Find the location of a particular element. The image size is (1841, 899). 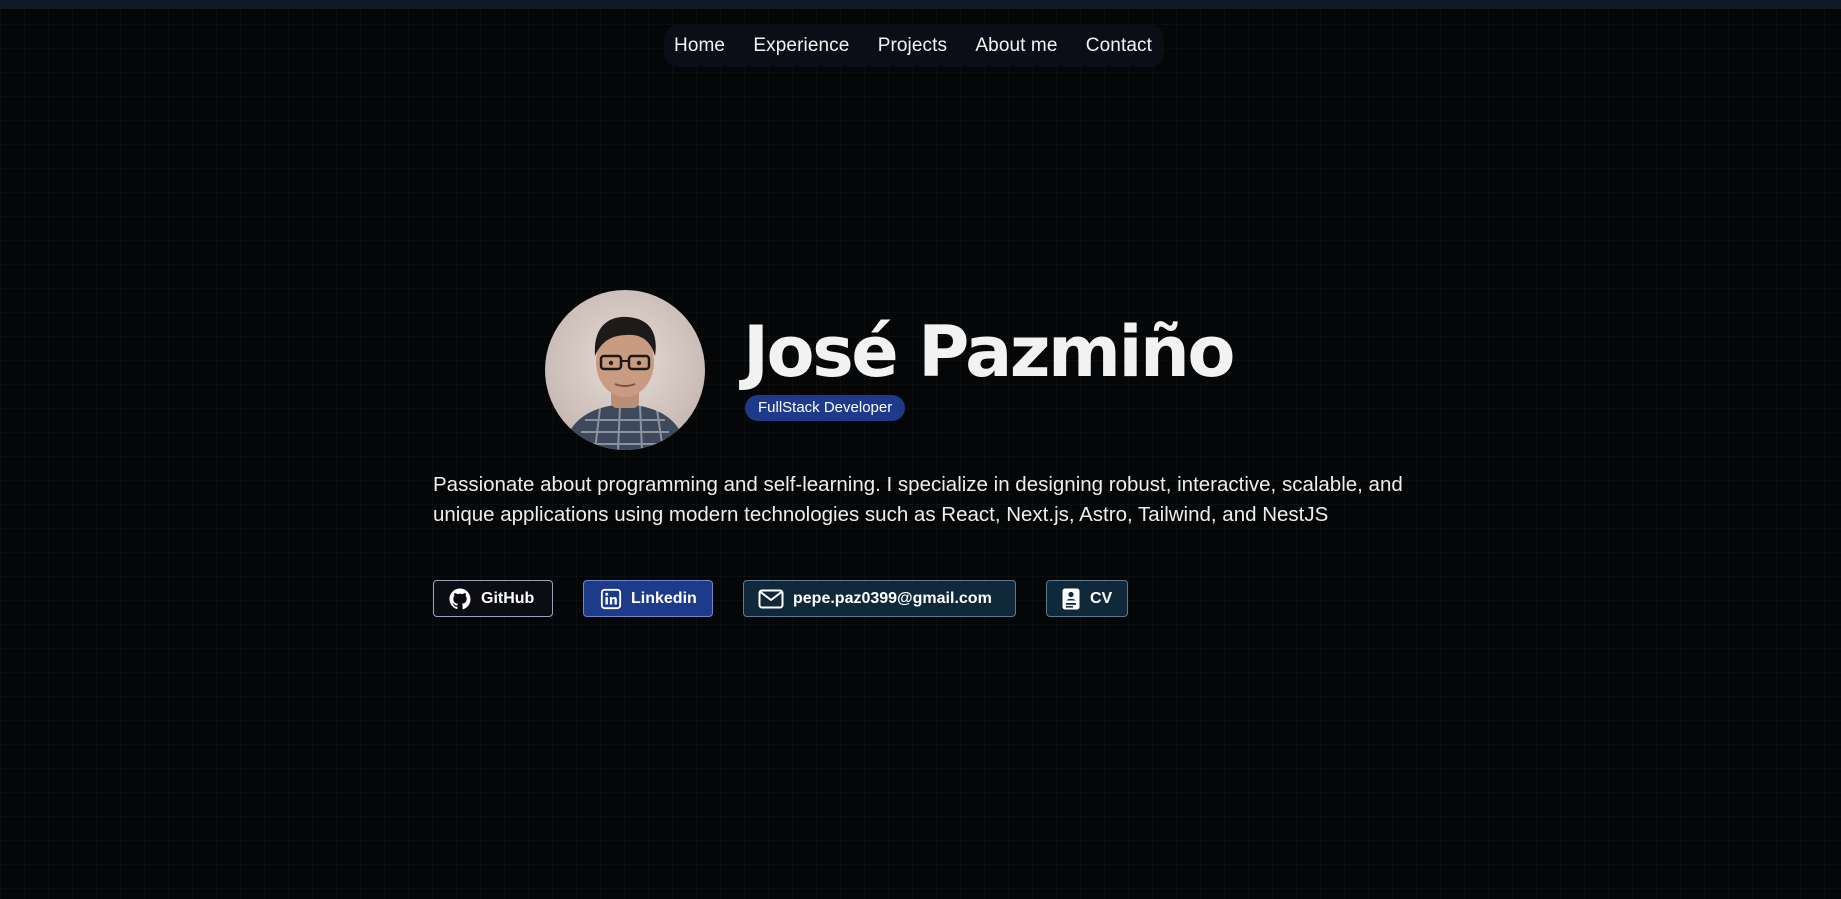

linkedin-button-label: Linkedin is located at coordinates (664, 598).